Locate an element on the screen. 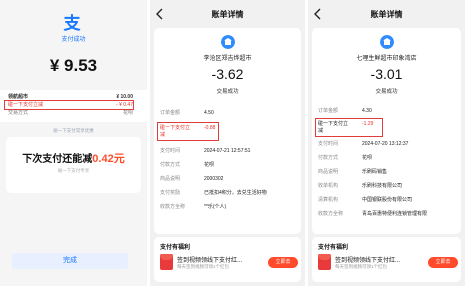 This screenshot has width=465, height=286. alipay-logo-icon: 支 is located at coordinates (72, 23).